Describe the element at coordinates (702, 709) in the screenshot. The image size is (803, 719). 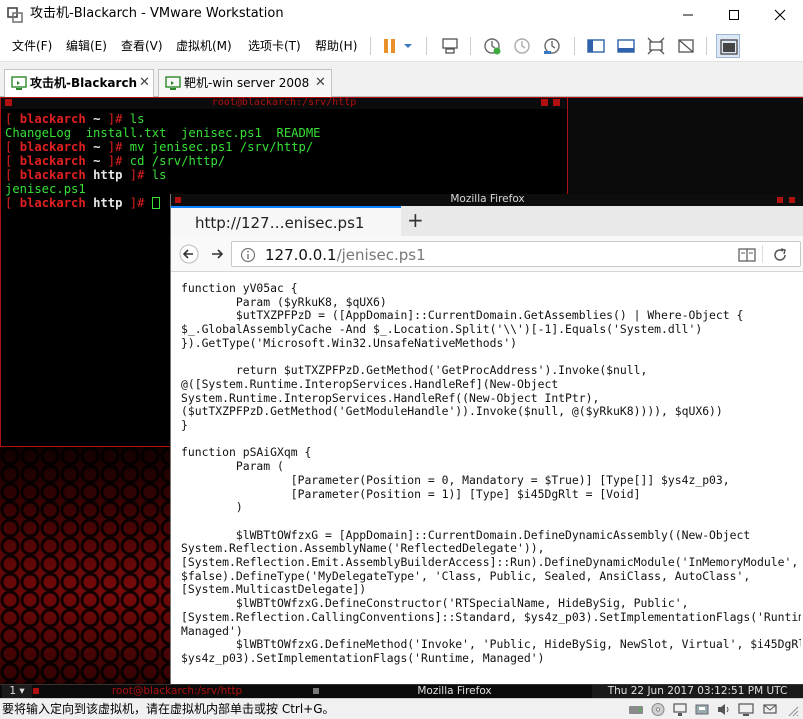
I see `usb-icon` at that location.